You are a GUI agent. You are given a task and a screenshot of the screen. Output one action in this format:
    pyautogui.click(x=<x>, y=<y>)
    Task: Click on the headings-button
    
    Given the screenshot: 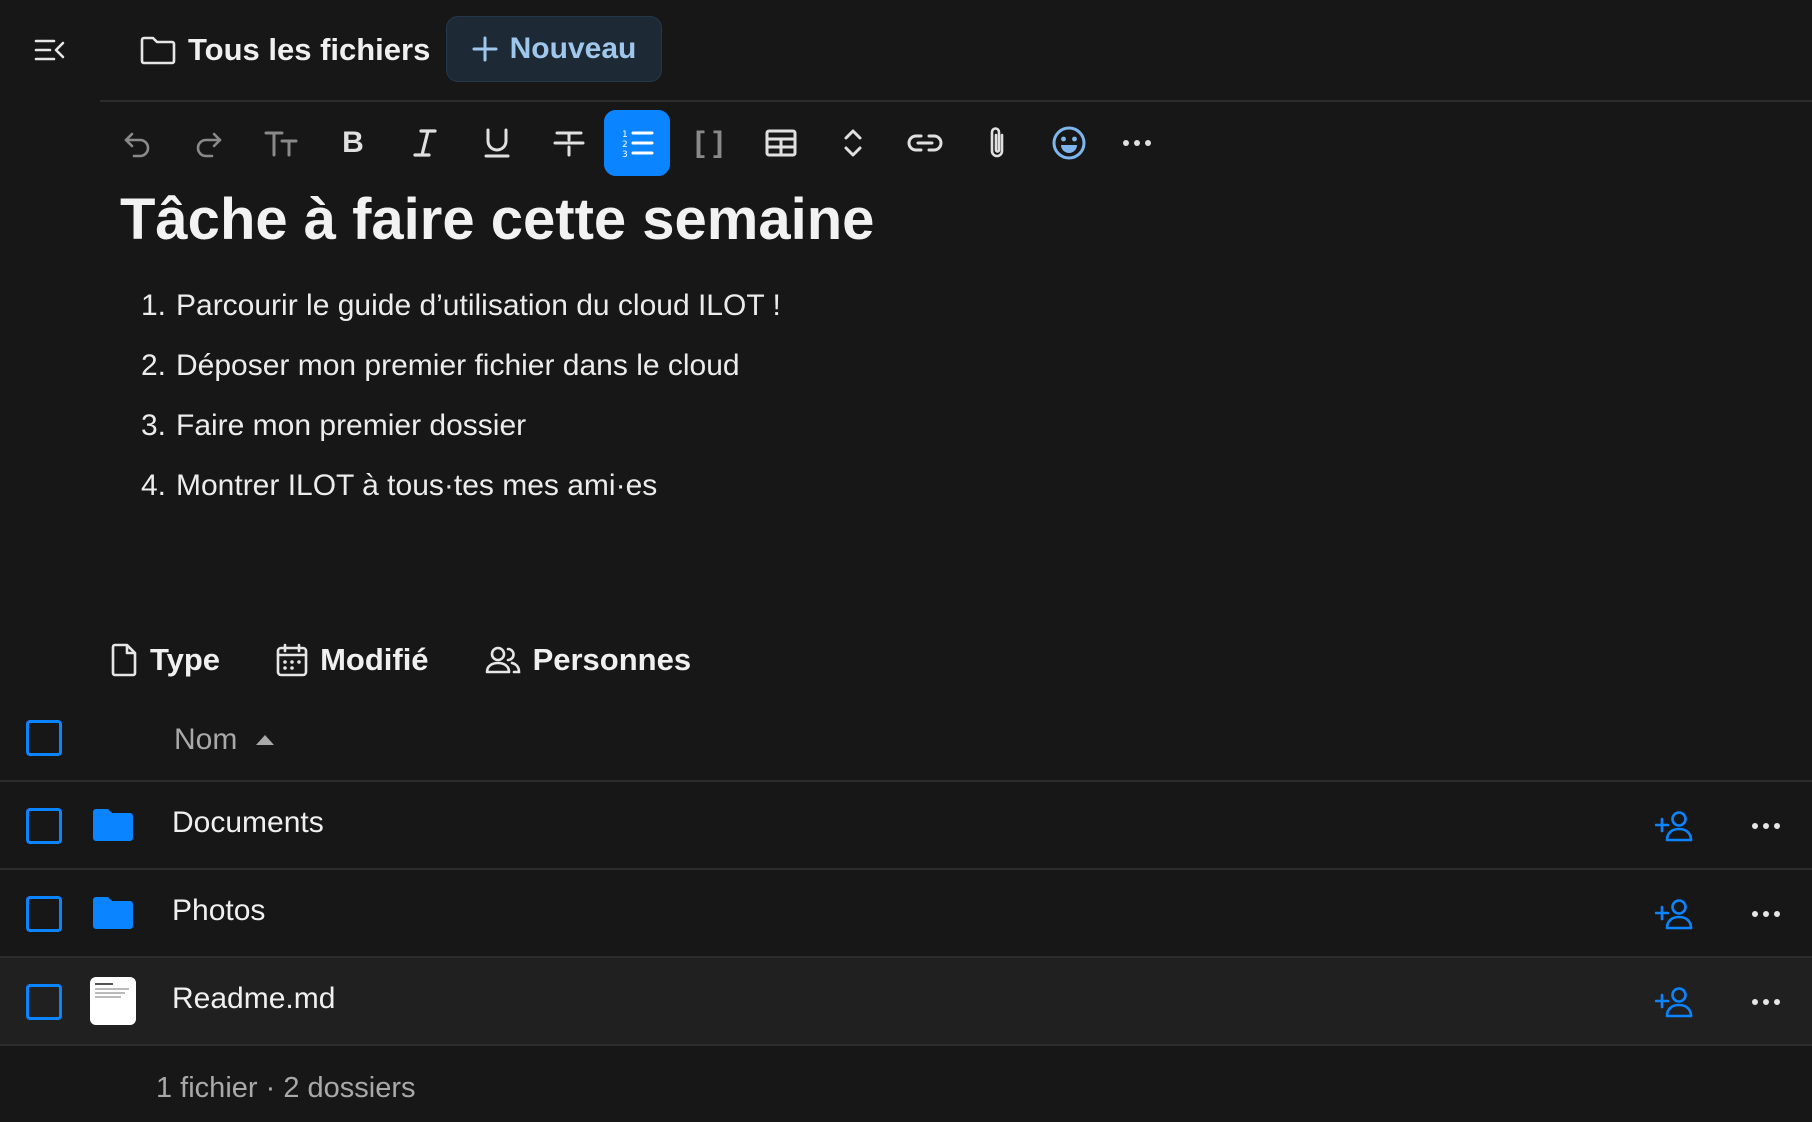 What is the action you would take?
    pyautogui.click(x=281, y=143)
    